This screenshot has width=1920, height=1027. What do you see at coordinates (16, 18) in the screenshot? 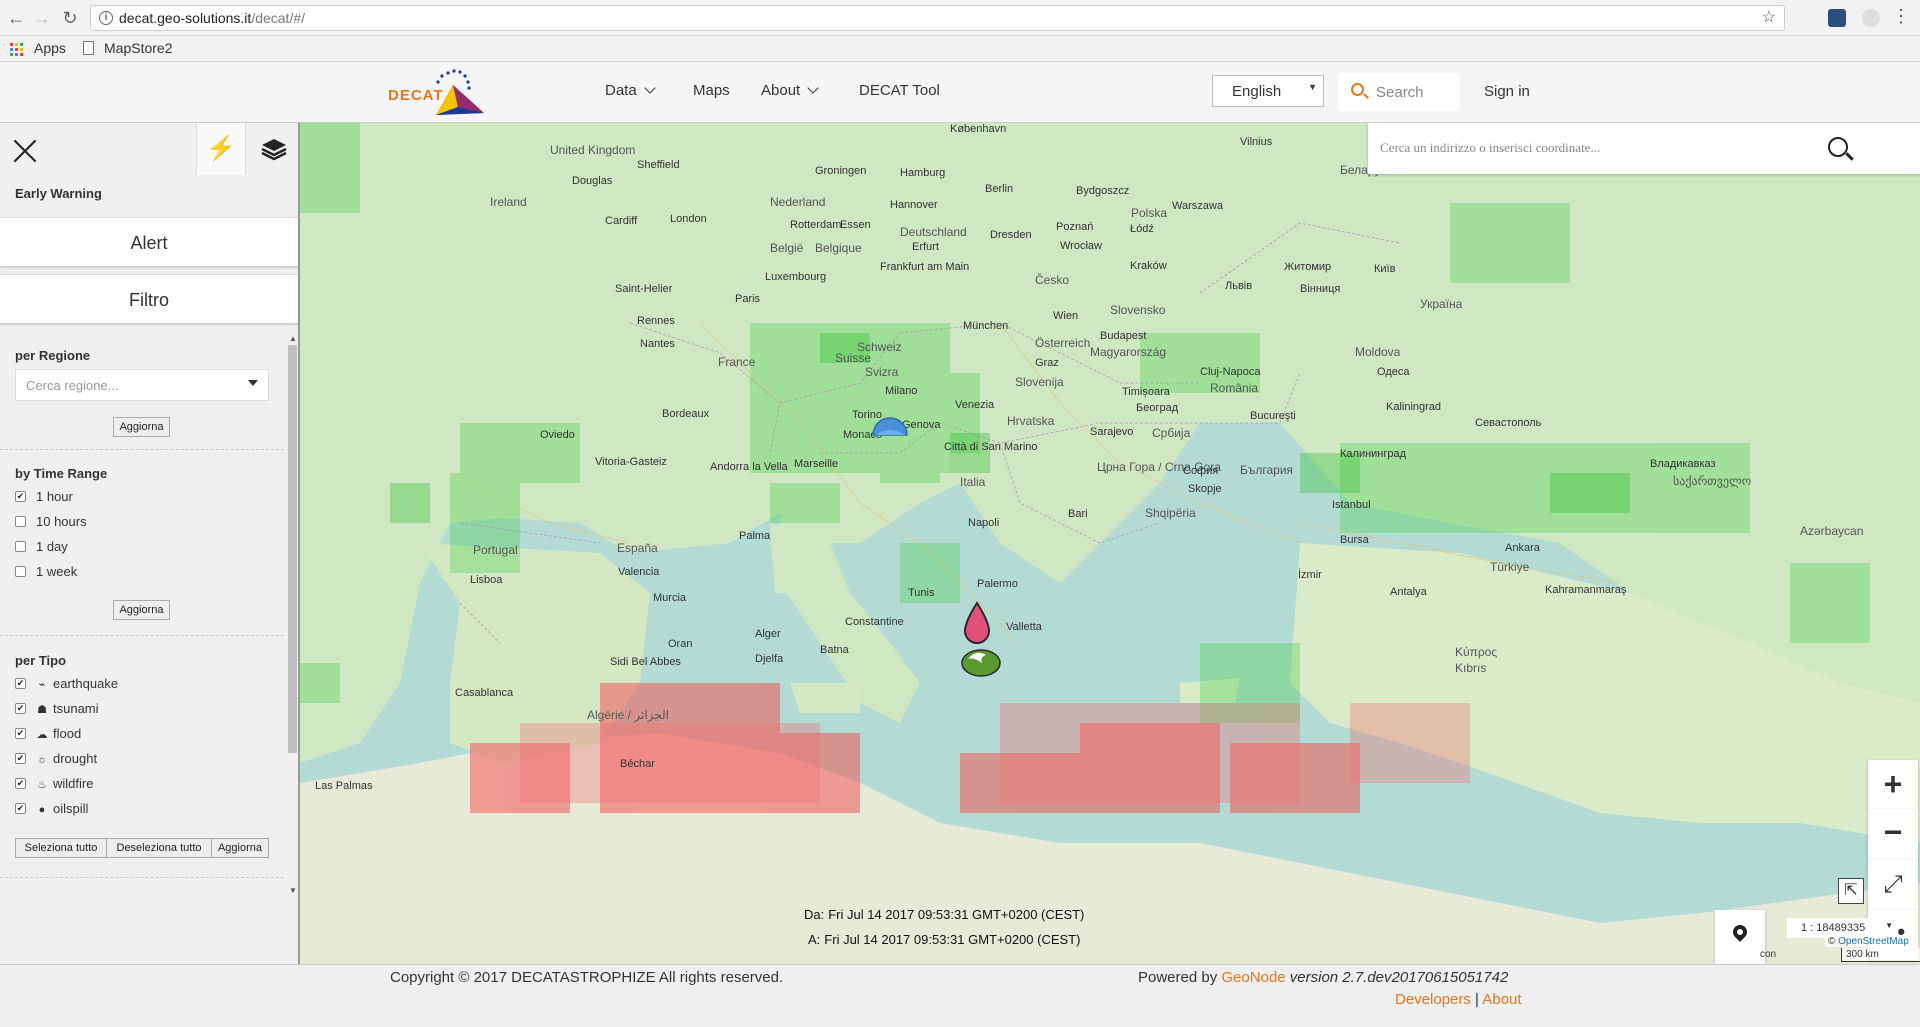
I see `back-icon: ←` at bounding box center [16, 18].